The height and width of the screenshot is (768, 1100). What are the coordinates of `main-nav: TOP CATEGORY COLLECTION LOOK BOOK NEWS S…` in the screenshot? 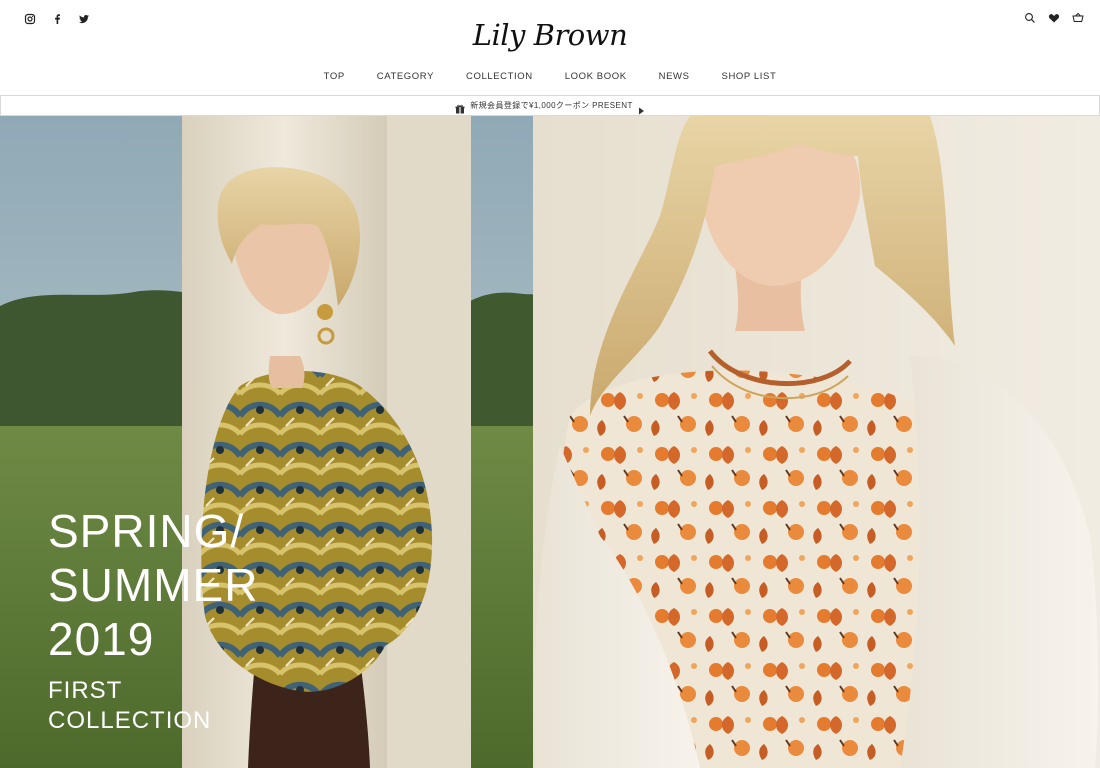 It's located at (550, 76).